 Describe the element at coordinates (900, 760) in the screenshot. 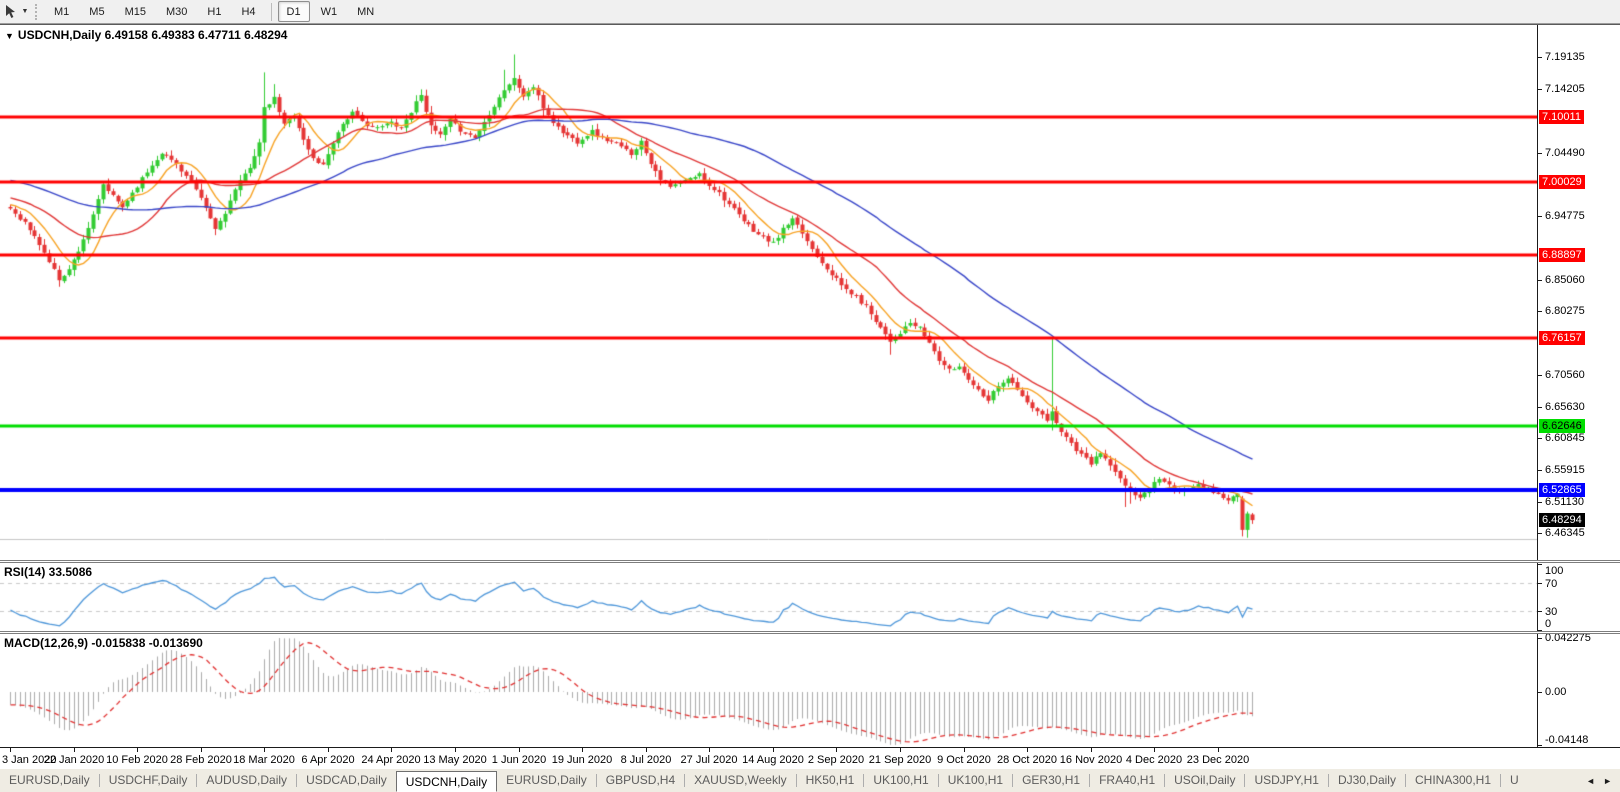

I see `date-label: 21 Sep 2020` at that location.